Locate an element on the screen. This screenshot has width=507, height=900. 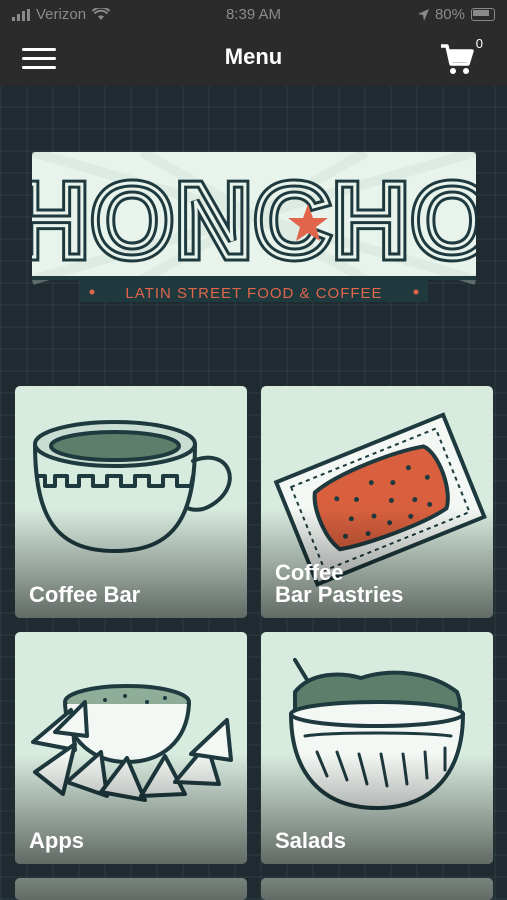
status-right: 80% is located at coordinates (456, 14).